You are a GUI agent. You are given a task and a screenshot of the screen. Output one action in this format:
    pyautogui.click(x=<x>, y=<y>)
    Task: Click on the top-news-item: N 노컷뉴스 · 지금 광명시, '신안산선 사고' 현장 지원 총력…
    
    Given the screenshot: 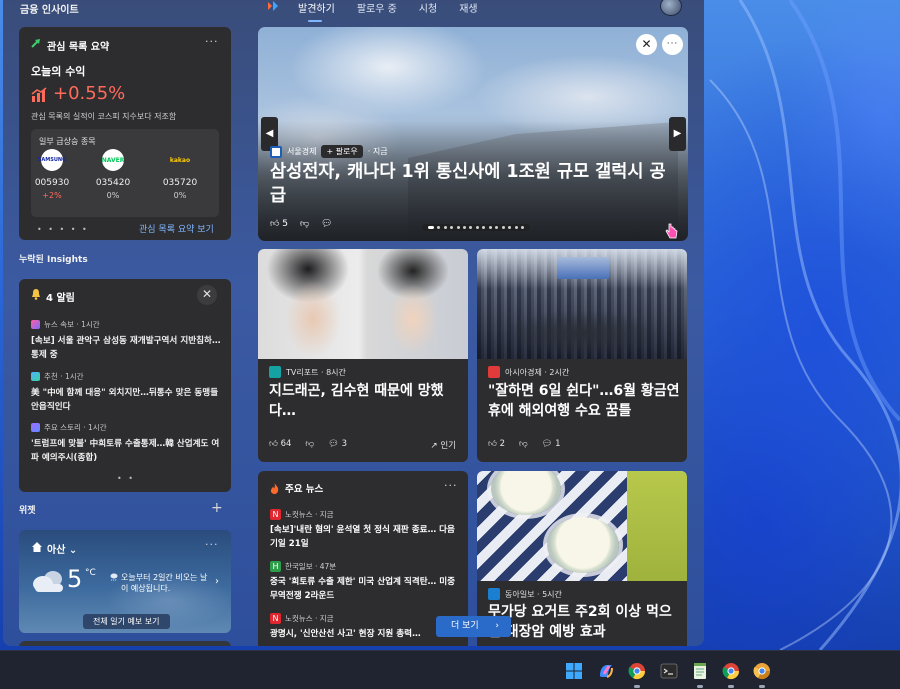 What is the action you would take?
    pyautogui.click(x=365, y=627)
    